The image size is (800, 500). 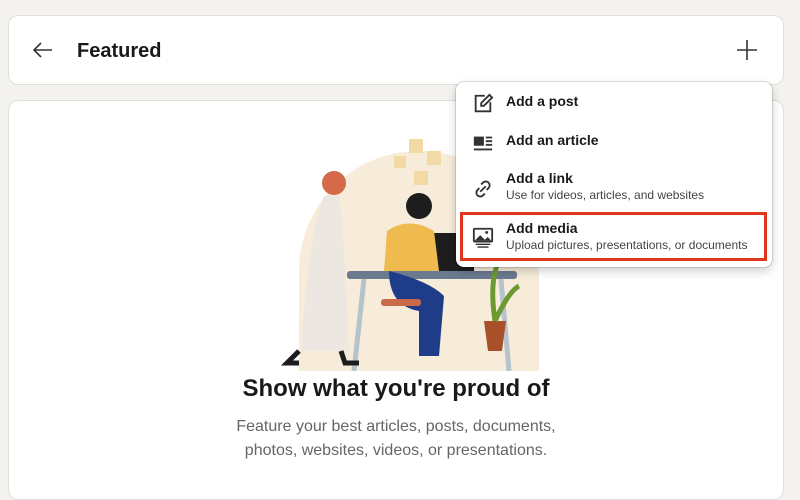 What do you see at coordinates (43, 50) in the screenshot?
I see `arrow-left-icon` at bounding box center [43, 50].